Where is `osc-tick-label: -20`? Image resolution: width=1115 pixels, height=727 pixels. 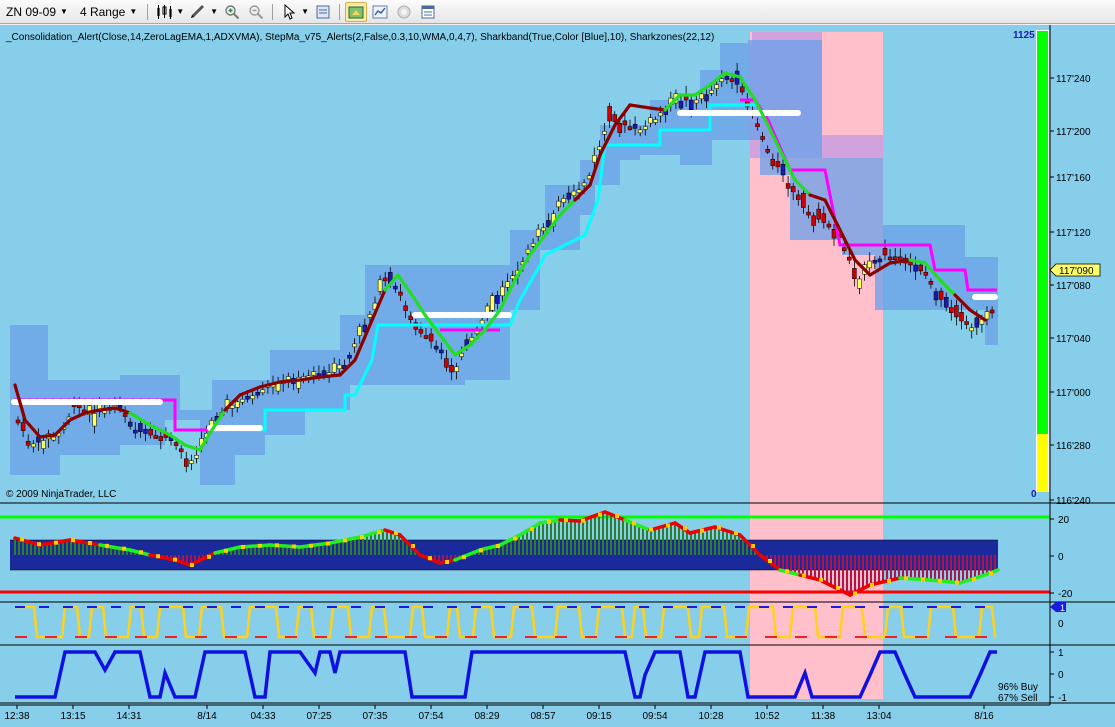
osc-tick-label: -20 is located at coordinates (1065, 594).